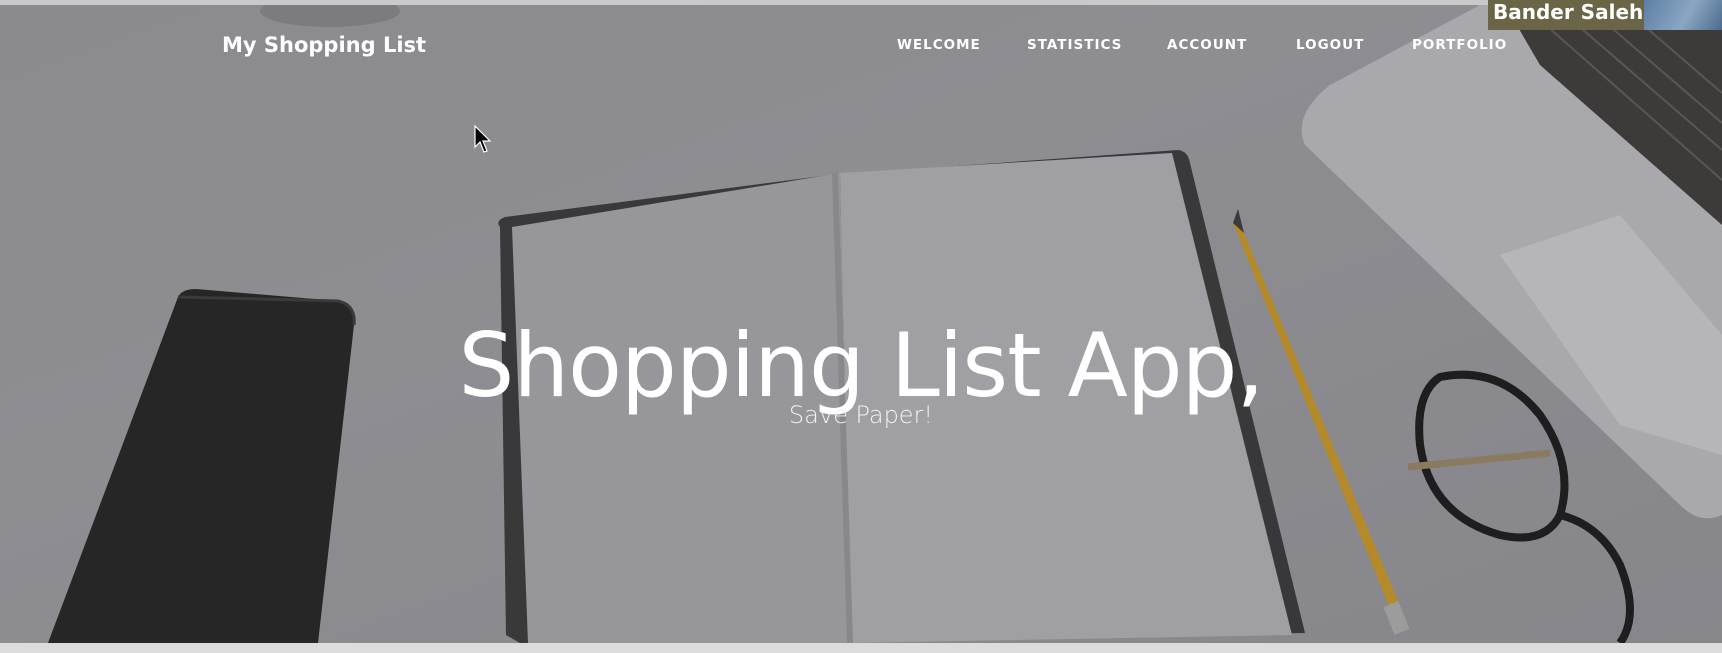 The height and width of the screenshot is (653, 1722). Describe the element at coordinates (939, 45) in the screenshot. I see `nav-link-welcome: WELCOME` at that location.